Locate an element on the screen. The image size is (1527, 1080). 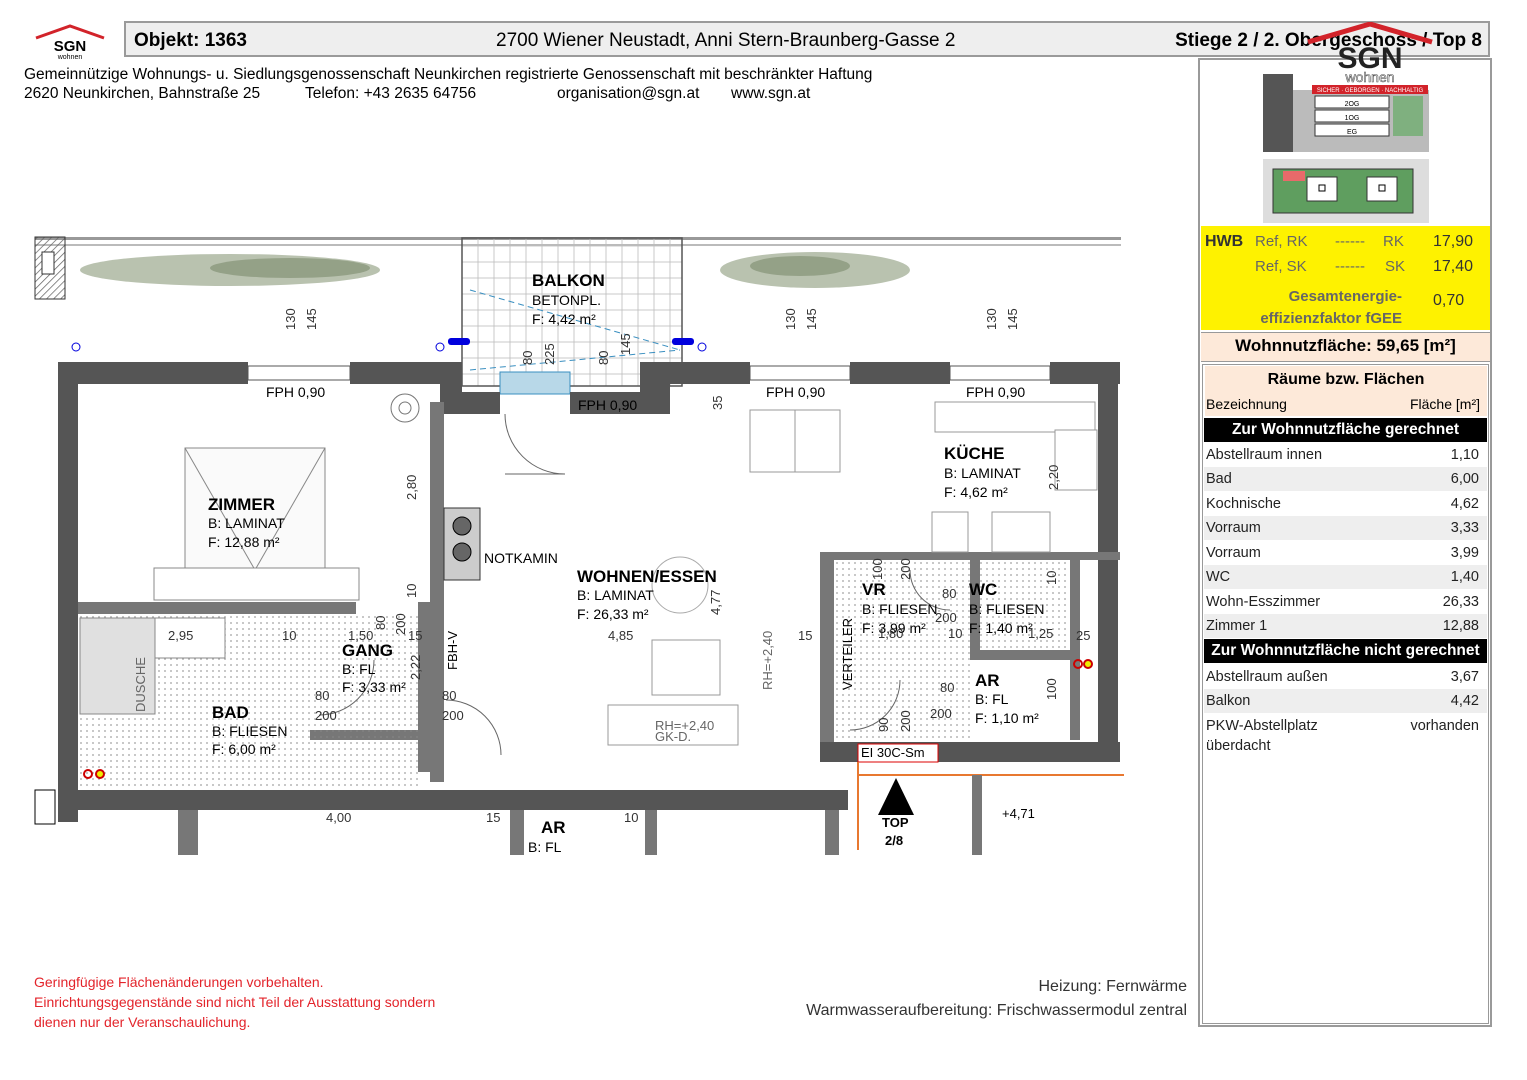
room-wohnen-area: F: 26,33 m² is located at coordinates (613, 614).